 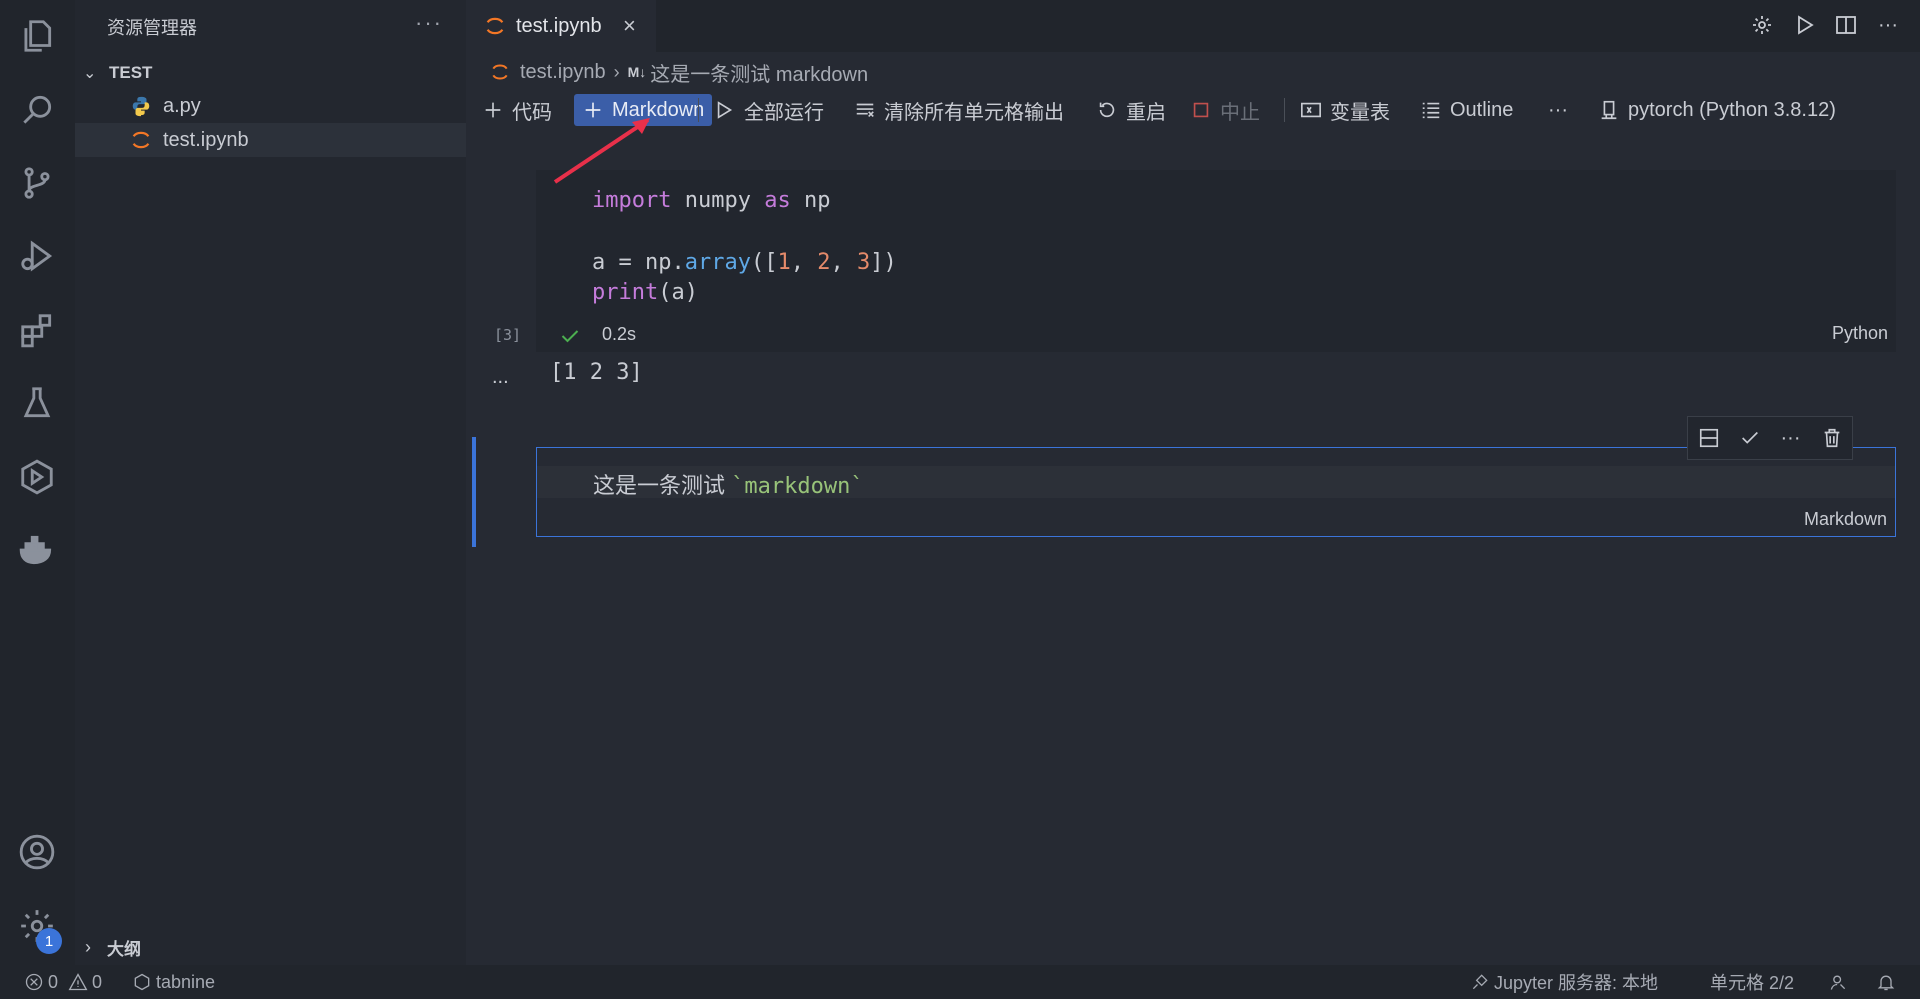 I want to click on tab-bar: test.ipynb × ···, so click(x=1193, y=26).